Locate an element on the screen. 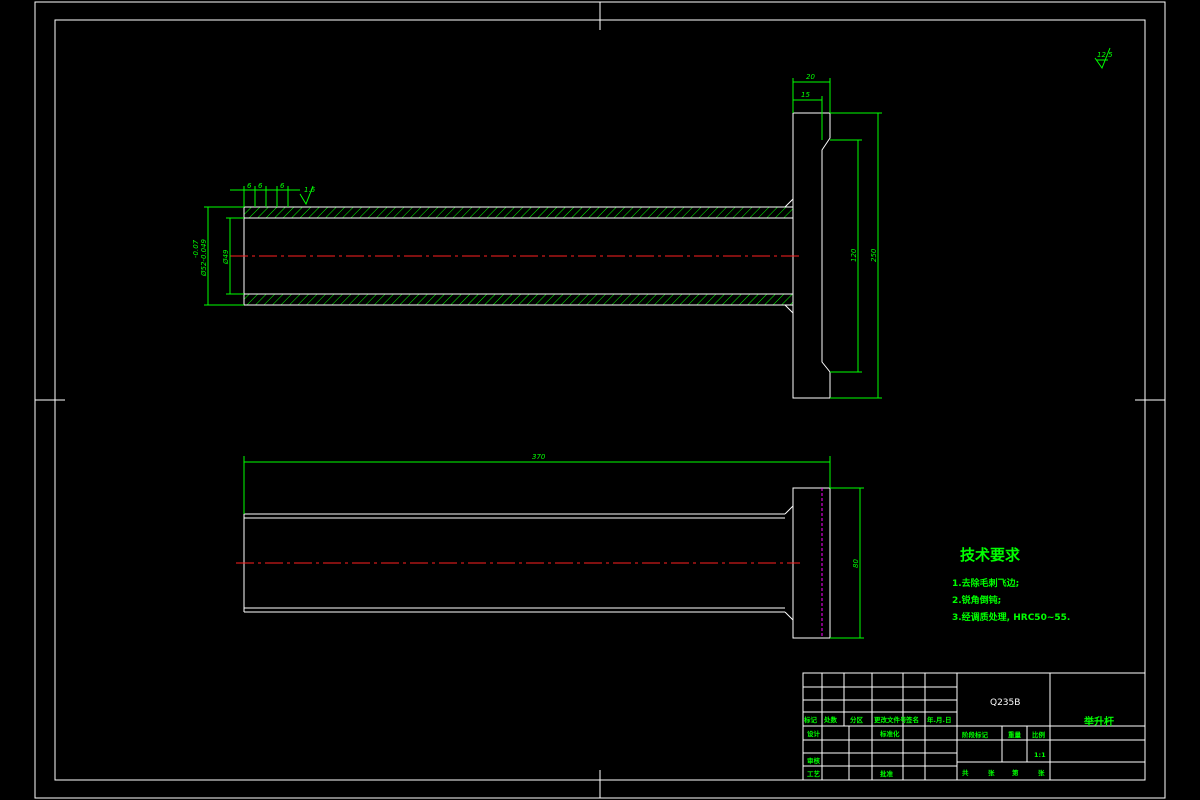  tech-requirement-3: 3.经调质处理, HRC50~55. is located at coordinates (1011, 617).